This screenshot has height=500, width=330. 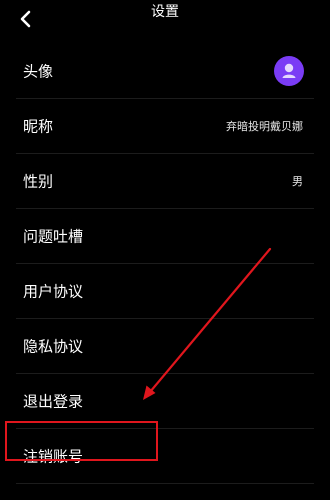 I want to click on settings-item-label: 头像, so click(x=38, y=71).